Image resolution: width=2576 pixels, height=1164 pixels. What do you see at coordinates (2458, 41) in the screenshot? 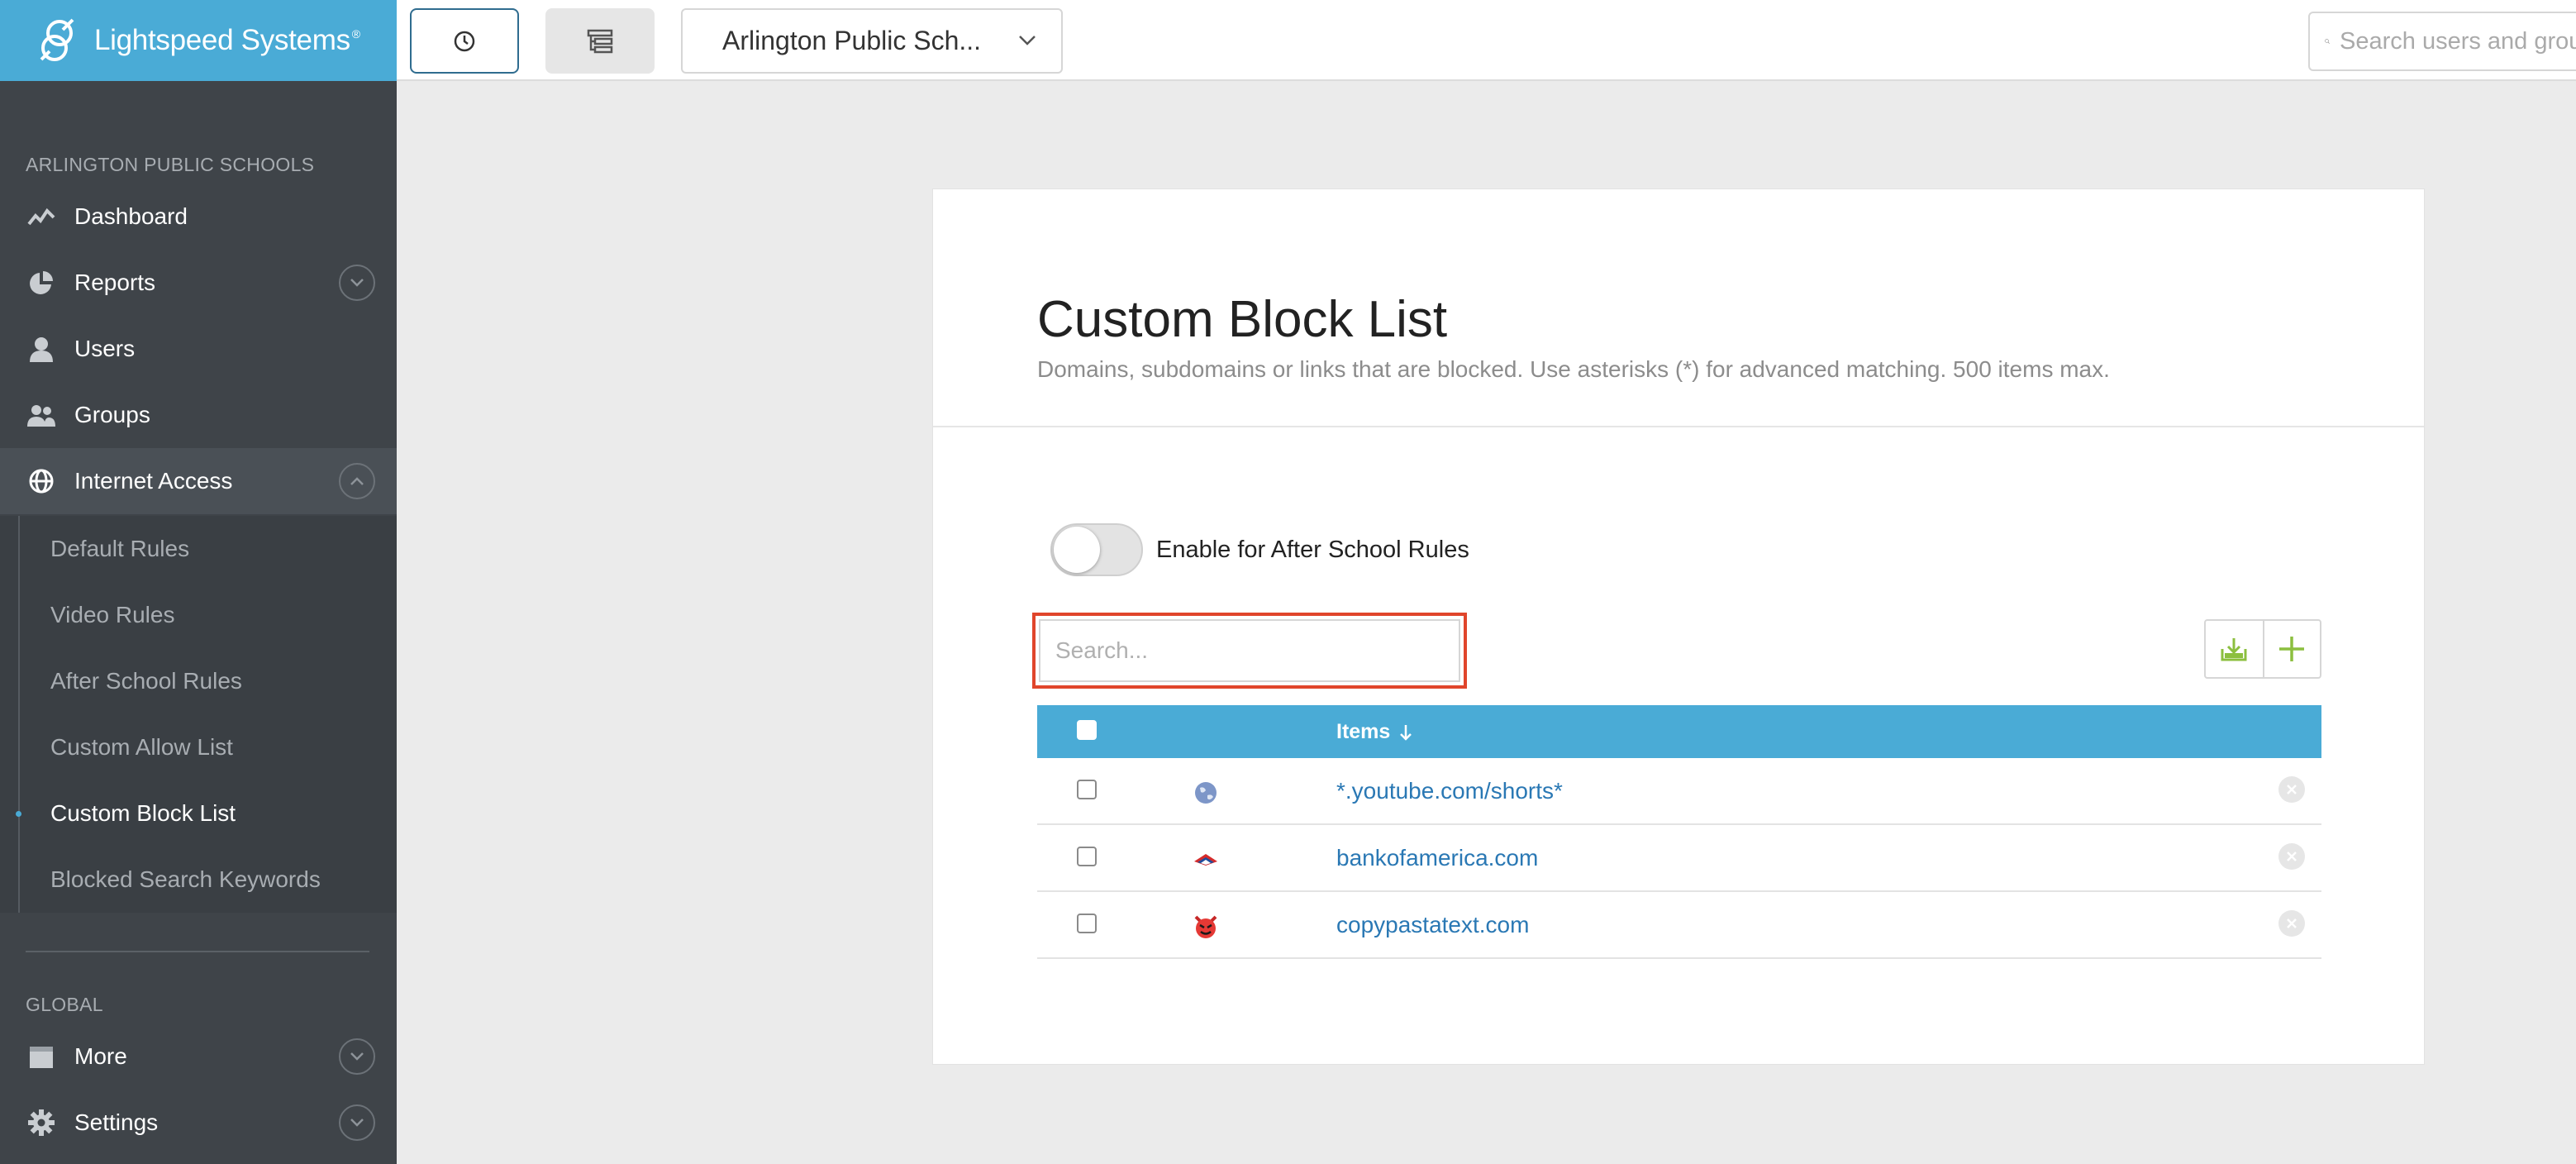
I see `global-search-input` at bounding box center [2458, 41].